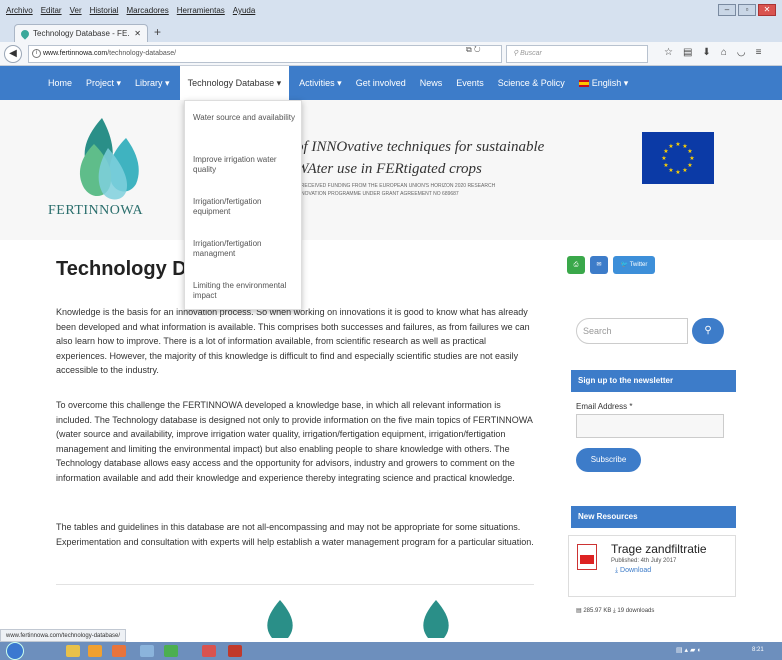 This screenshot has height=660, width=782. What do you see at coordinates (644, 561) in the screenshot?
I see `resource-published: Published: 4th July 2017` at bounding box center [644, 561].